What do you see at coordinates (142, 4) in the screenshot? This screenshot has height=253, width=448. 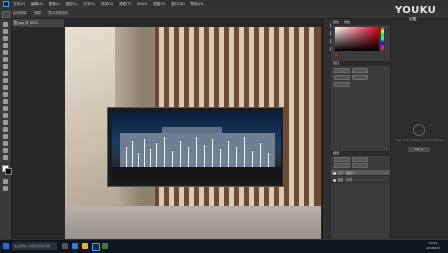 I see `menu-3d: 3D(D)` at bounding box center [142, 4].